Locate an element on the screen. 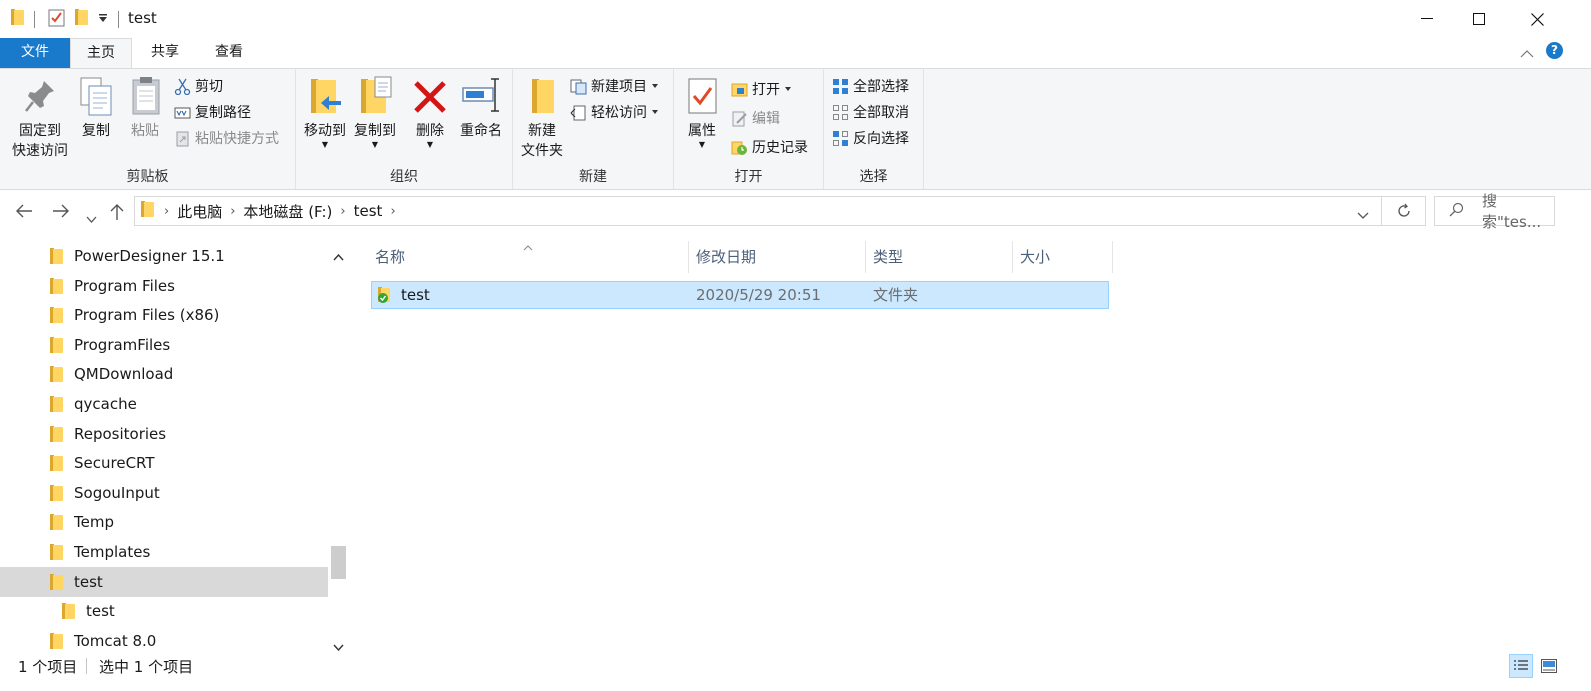 This screenshot has width=1591, height=691. nav-item-label: PowerDesigner 15.1 is located at coordinates (149, 256).